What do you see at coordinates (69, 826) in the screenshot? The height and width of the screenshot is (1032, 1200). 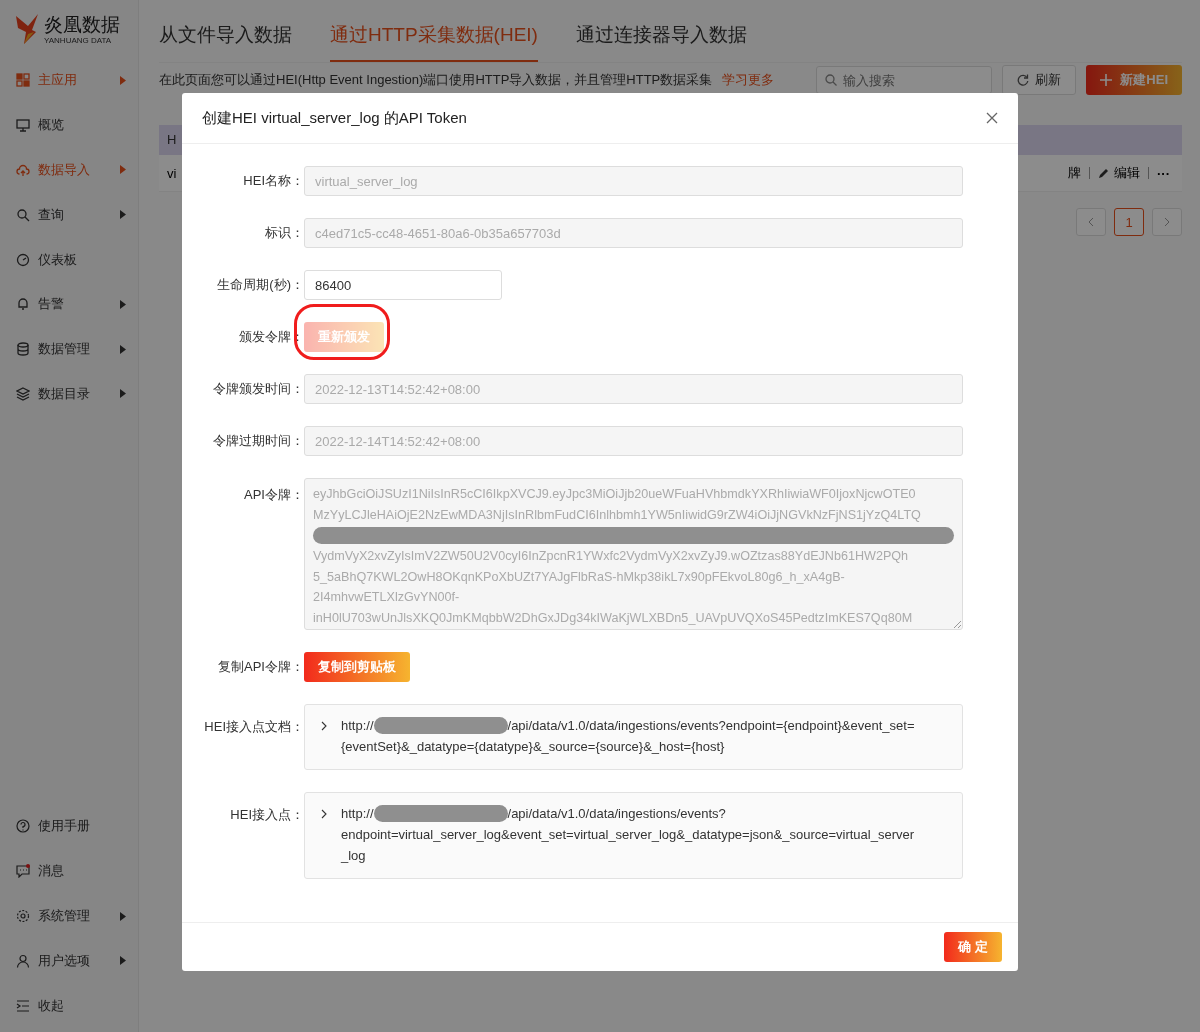 I see `sidebar-item: 使用手册` at bounding box center [69, 826].